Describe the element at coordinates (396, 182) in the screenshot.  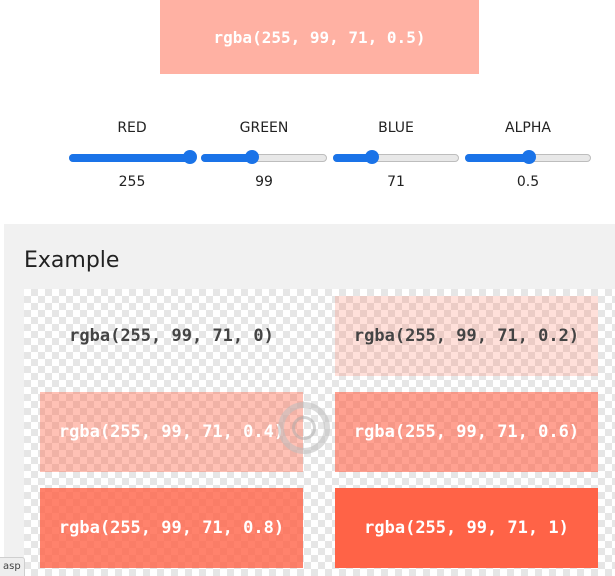
I see `slider-blue-value: 71` at that location.